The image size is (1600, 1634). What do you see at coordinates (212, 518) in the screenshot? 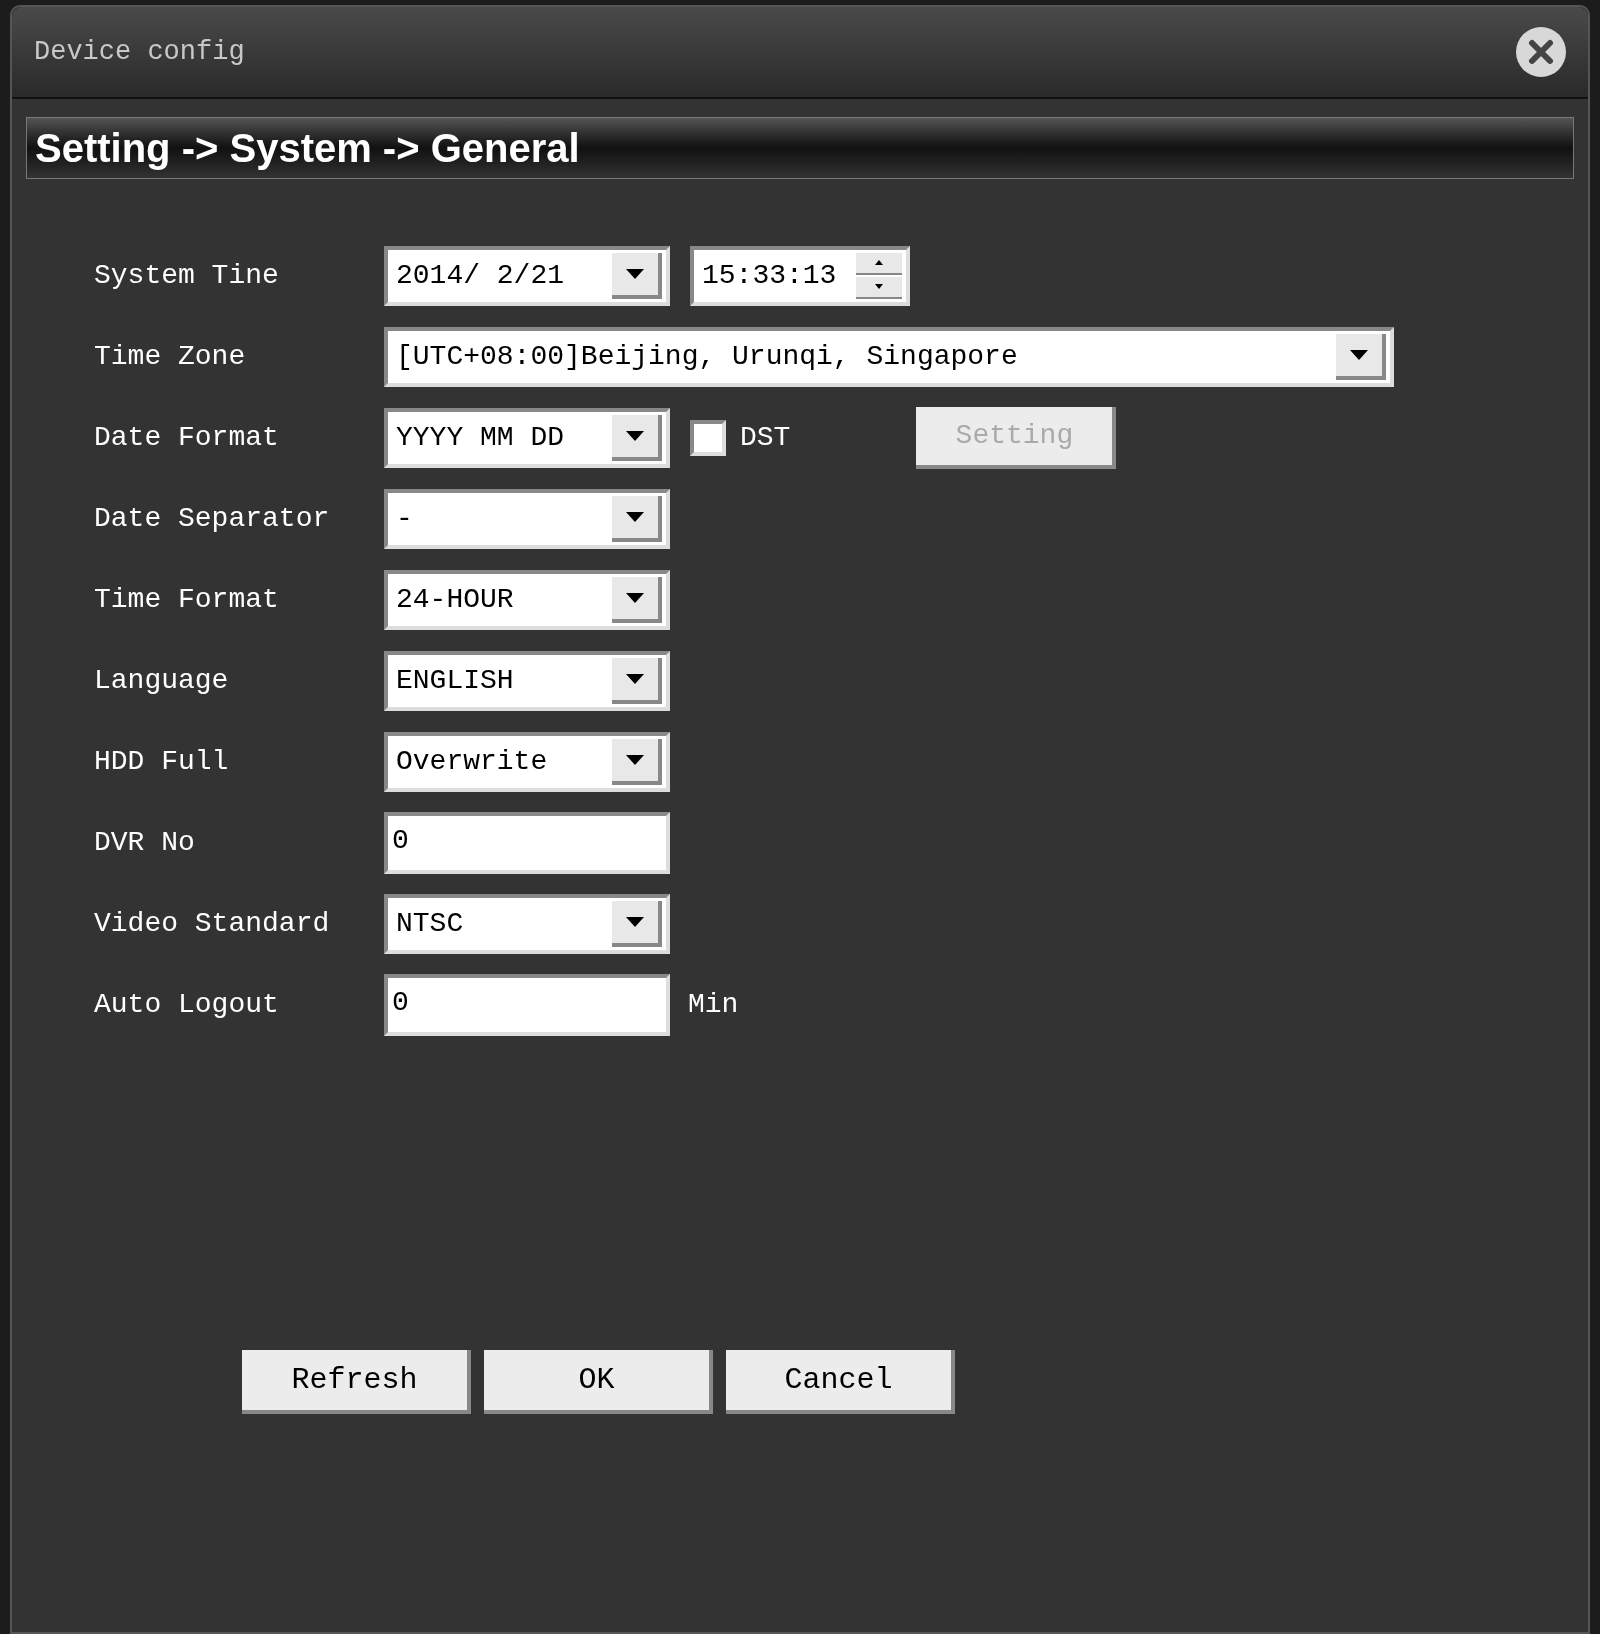
I see `field-label: Date Separator` at bounding box center [212, 518].